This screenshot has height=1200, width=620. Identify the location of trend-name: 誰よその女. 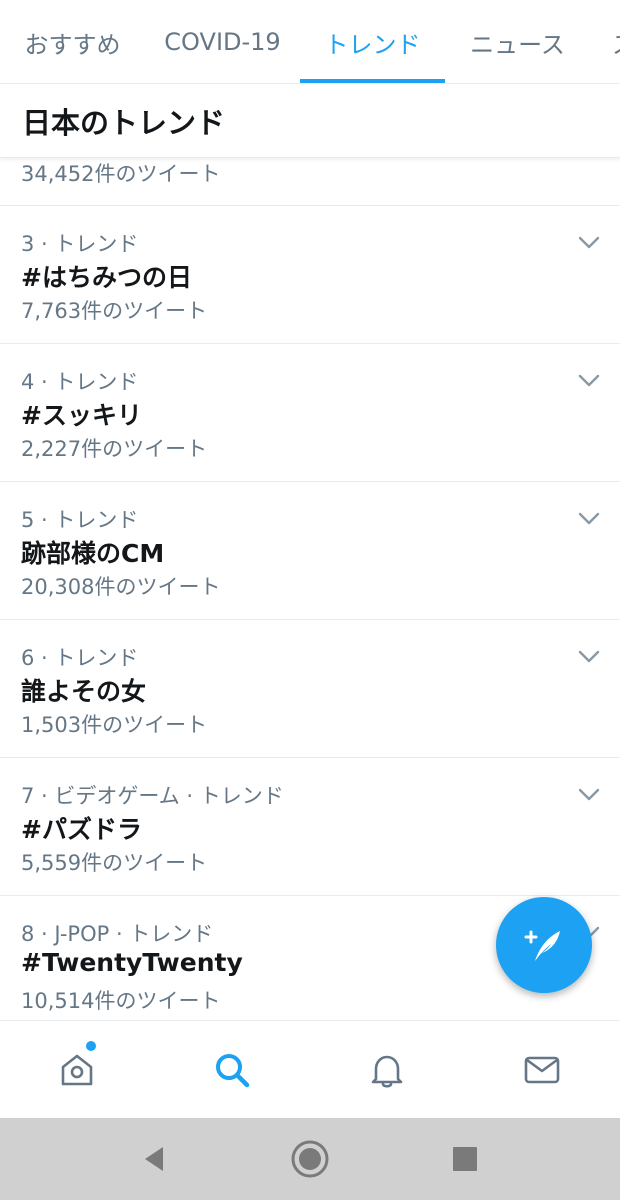
(84, 691).